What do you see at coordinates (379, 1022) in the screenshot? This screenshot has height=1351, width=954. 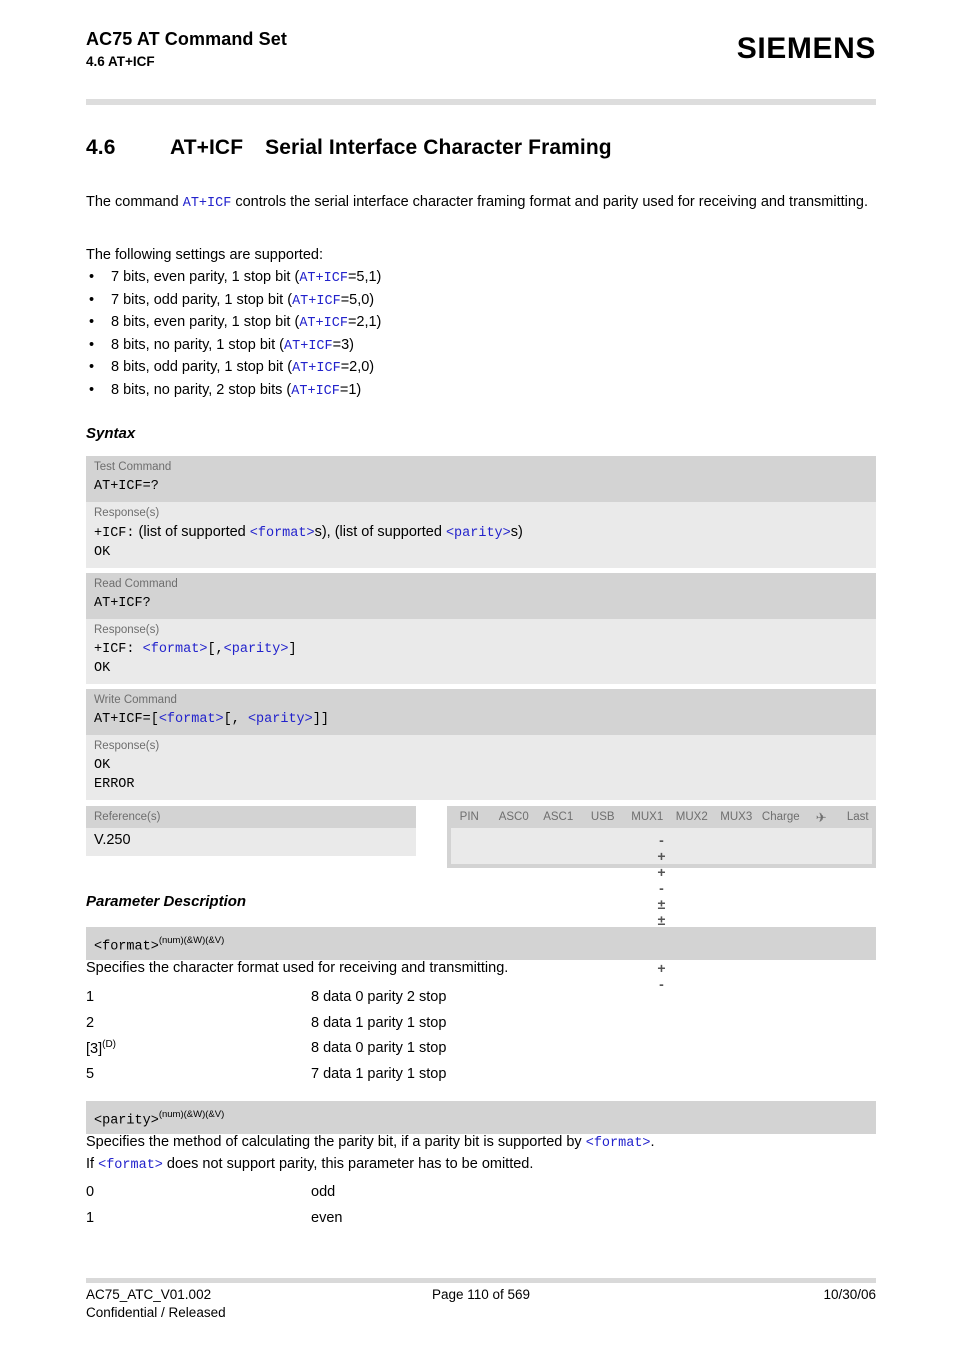 I see `value-description: 8 data 1 parity 1 stop` at bounding box center [379, 1022].